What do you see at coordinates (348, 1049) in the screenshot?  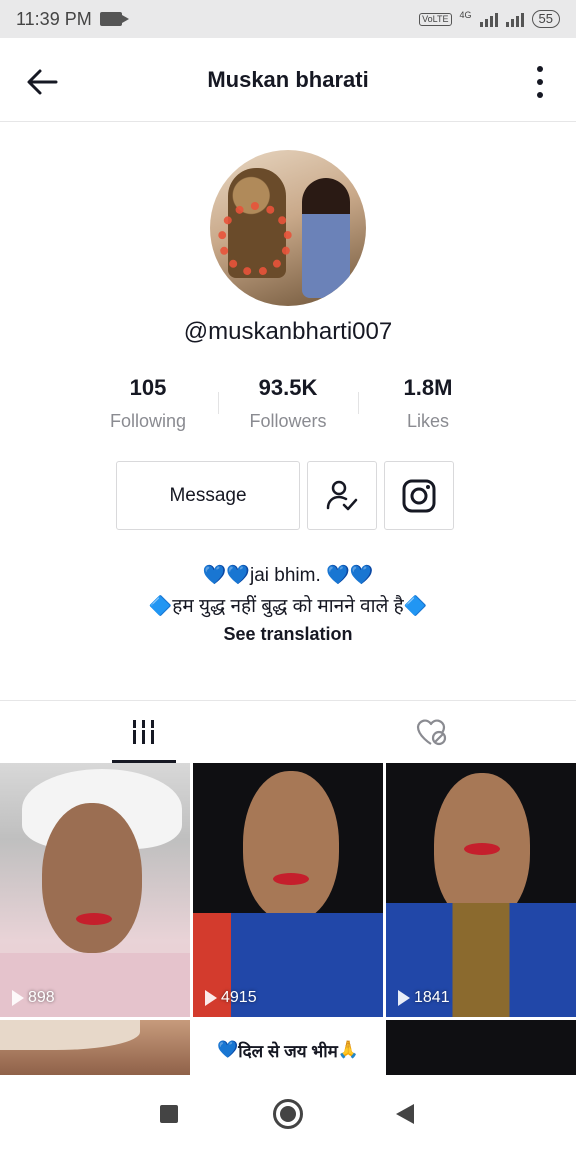 I see `folded-hands-icon: 🙏` at bounding box center [348, 1049].